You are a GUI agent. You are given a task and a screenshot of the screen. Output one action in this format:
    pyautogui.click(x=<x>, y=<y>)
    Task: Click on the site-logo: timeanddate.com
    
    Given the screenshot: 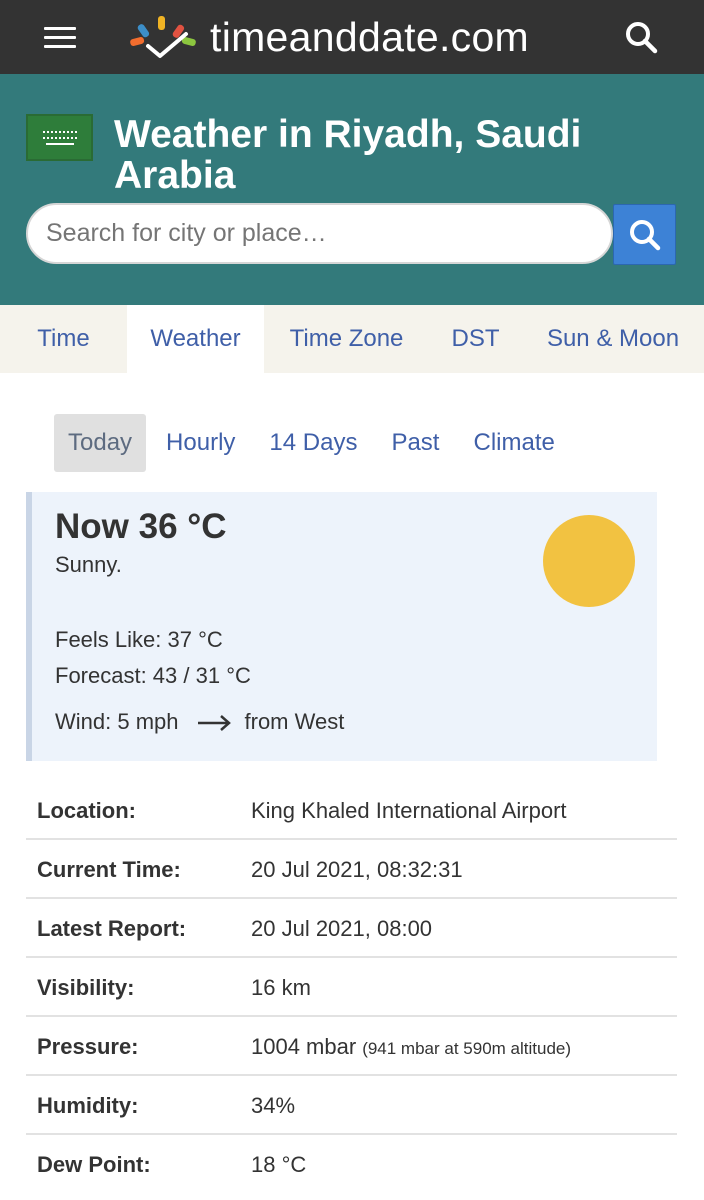 What is the action you would take?
    pyautogui.click(x=327, y=37)
    